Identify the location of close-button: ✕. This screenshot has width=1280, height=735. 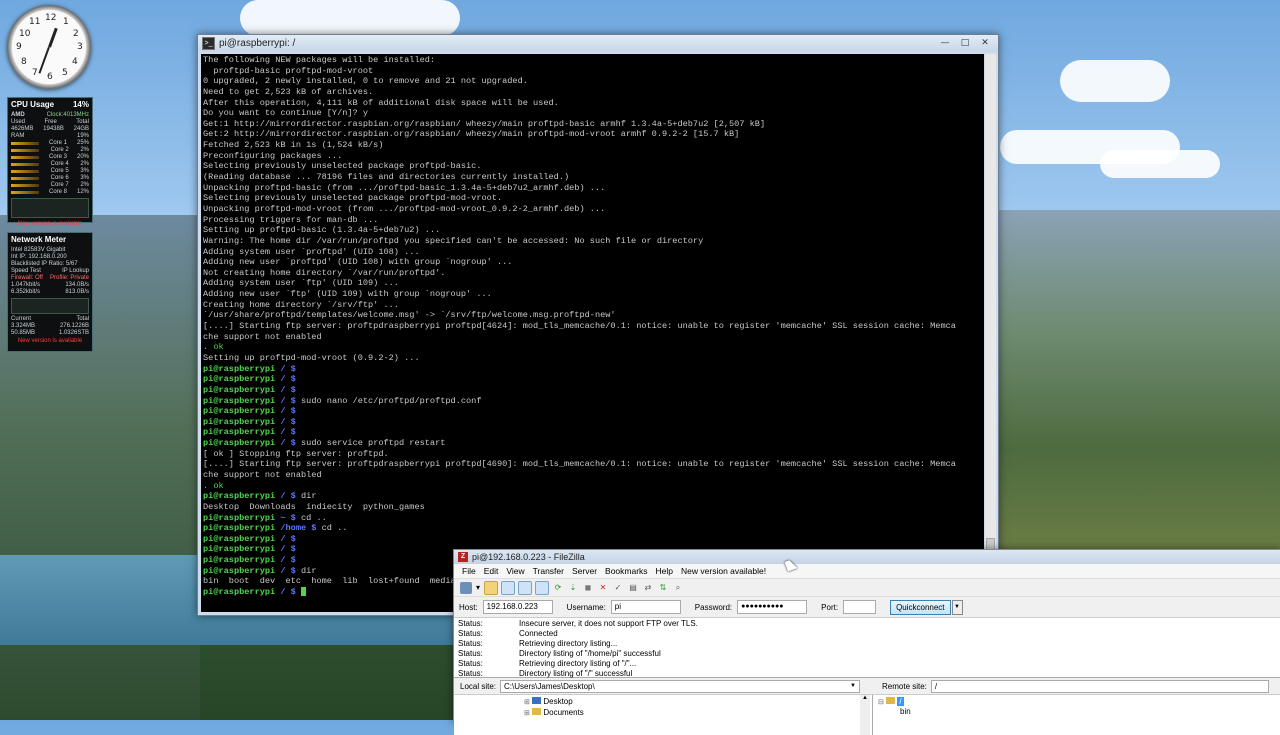
(985, 43).